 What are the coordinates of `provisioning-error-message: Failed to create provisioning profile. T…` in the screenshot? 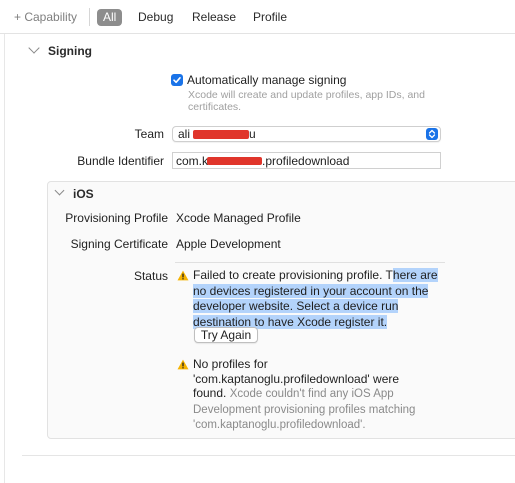 It's located at (321, 299).